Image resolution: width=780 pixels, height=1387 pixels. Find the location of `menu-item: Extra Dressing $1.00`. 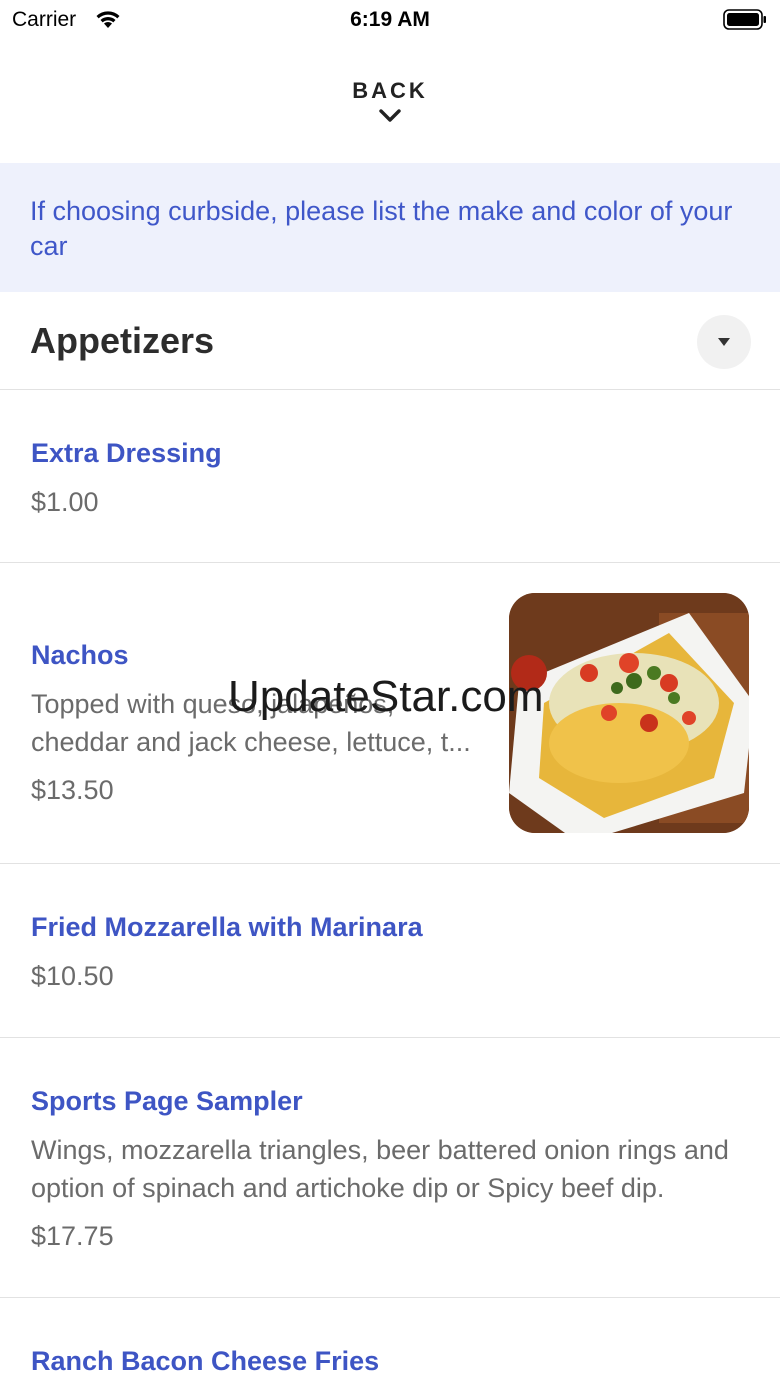

menu-item: Extra Dressing $1.00 is located at coordinates (390, 476).